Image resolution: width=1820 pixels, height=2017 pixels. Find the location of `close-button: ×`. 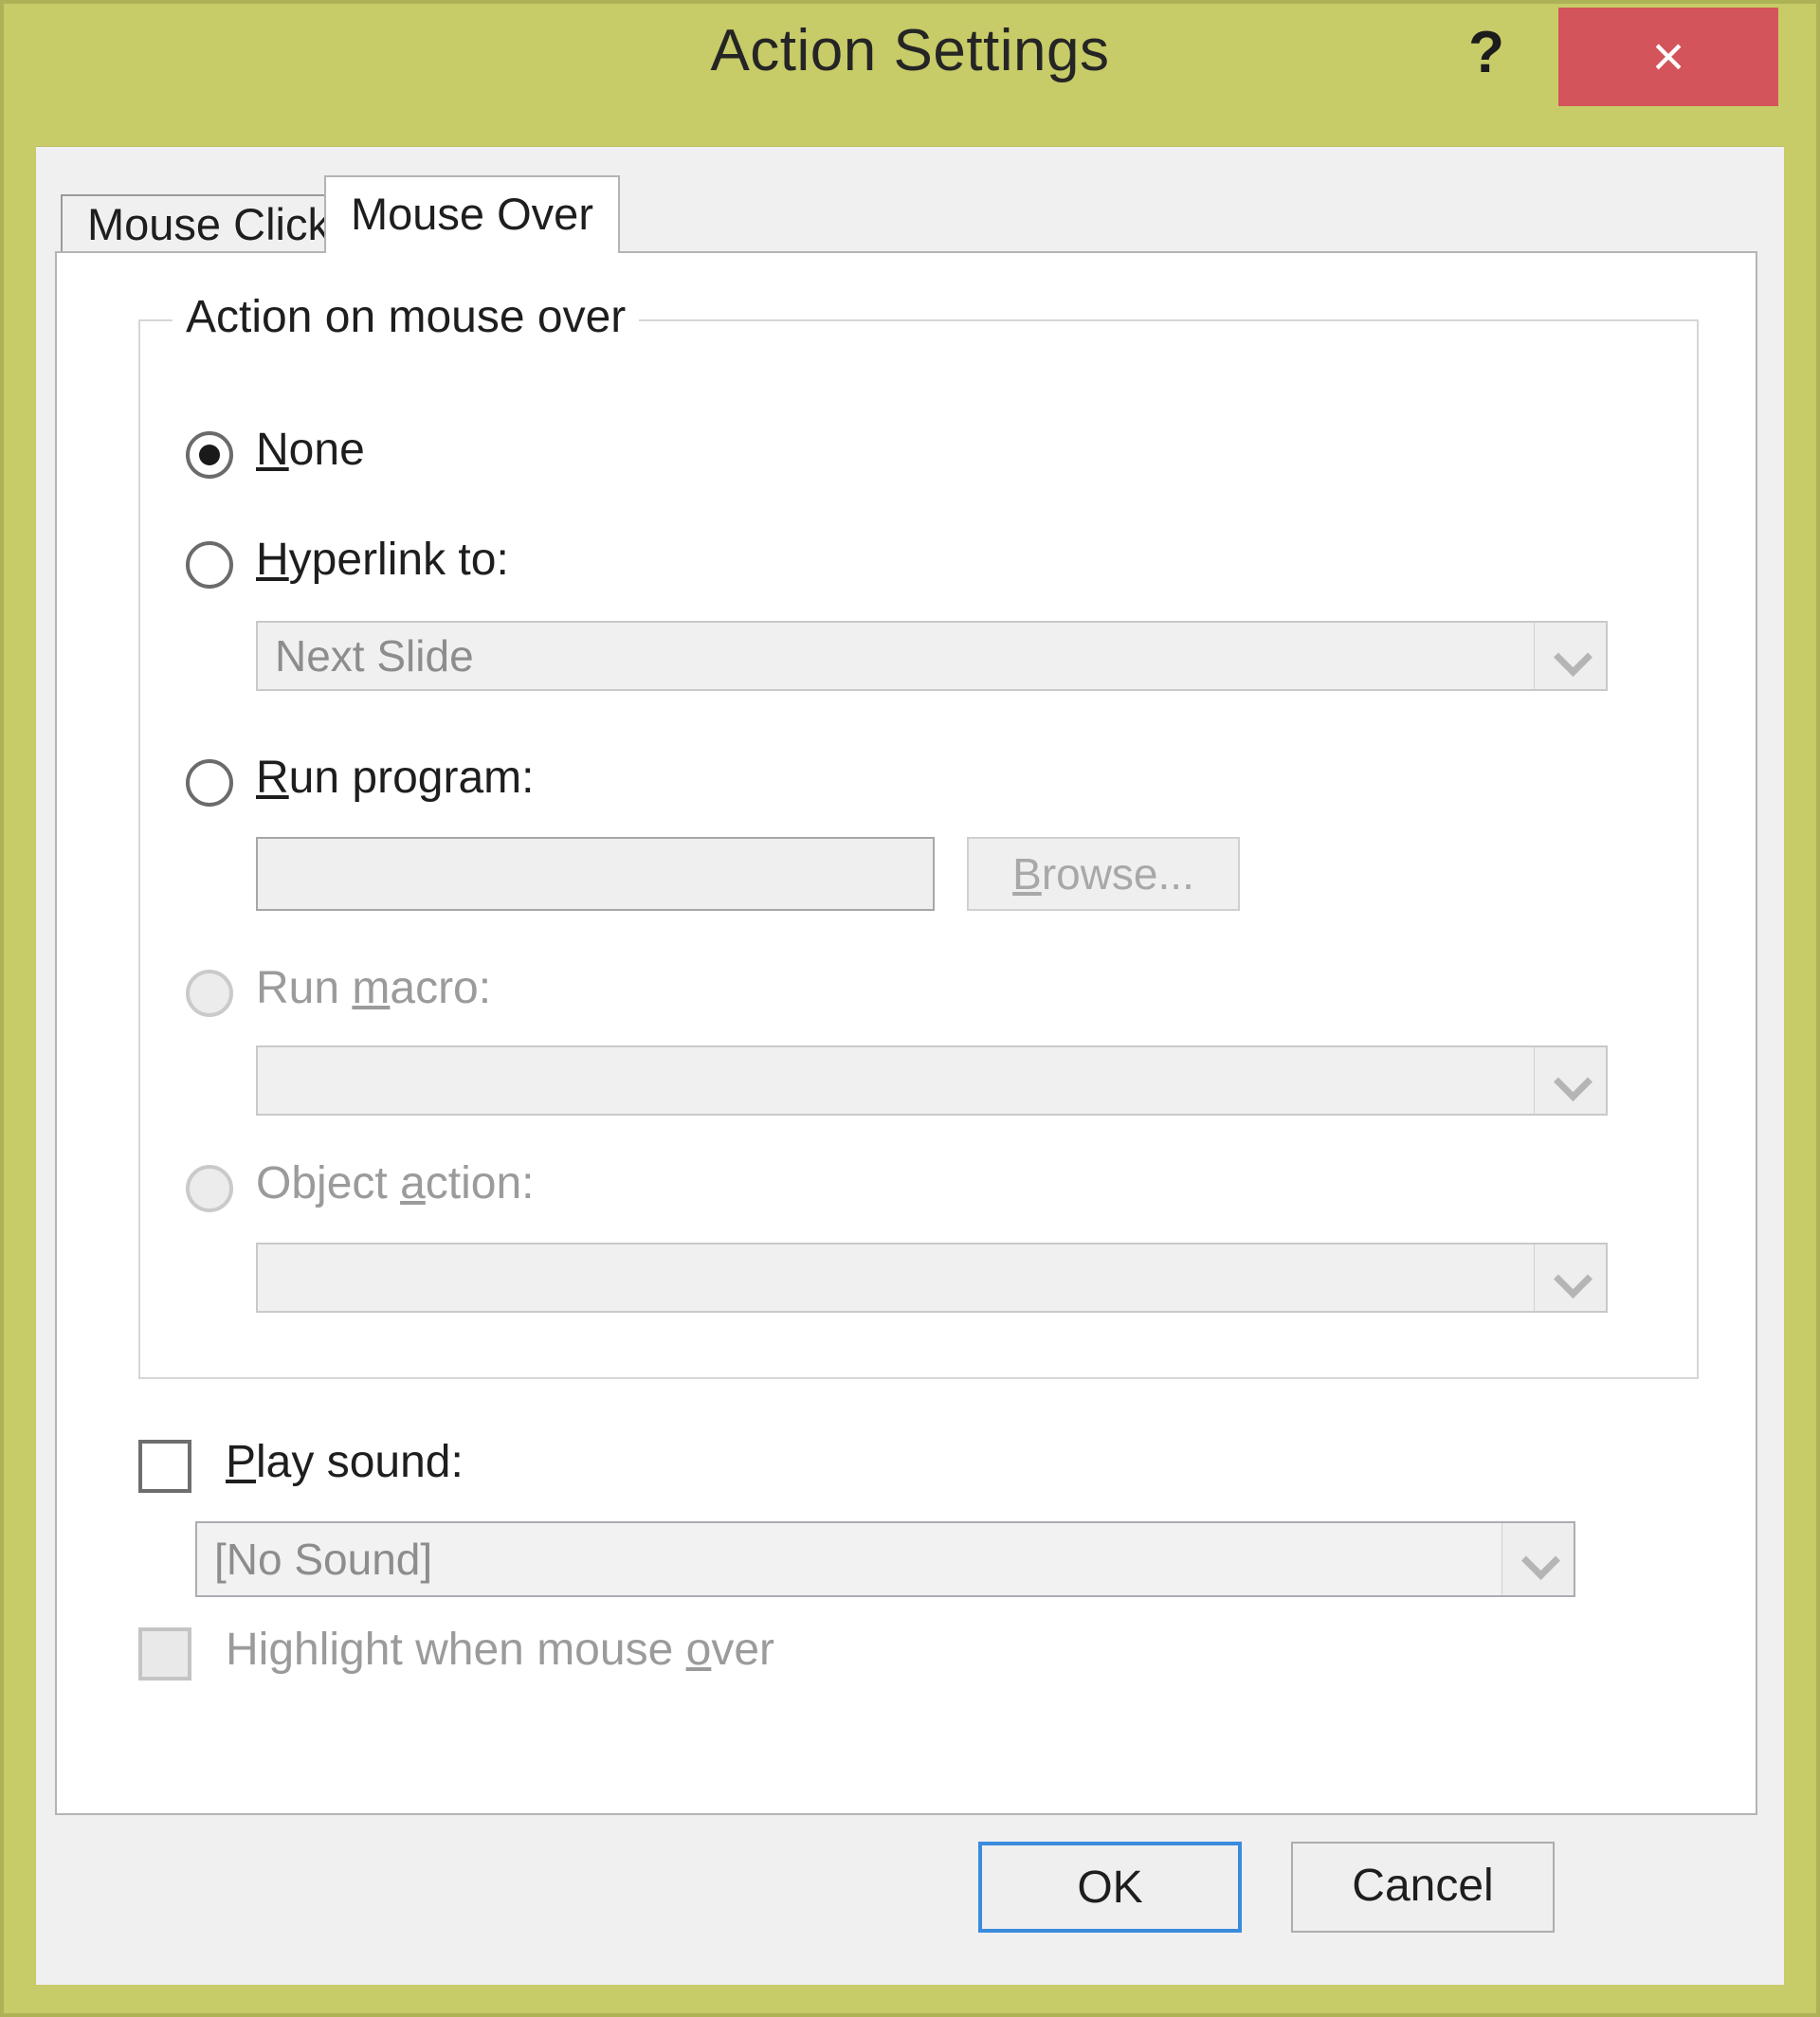

close-button: × is located at coordinates (1668, 57).